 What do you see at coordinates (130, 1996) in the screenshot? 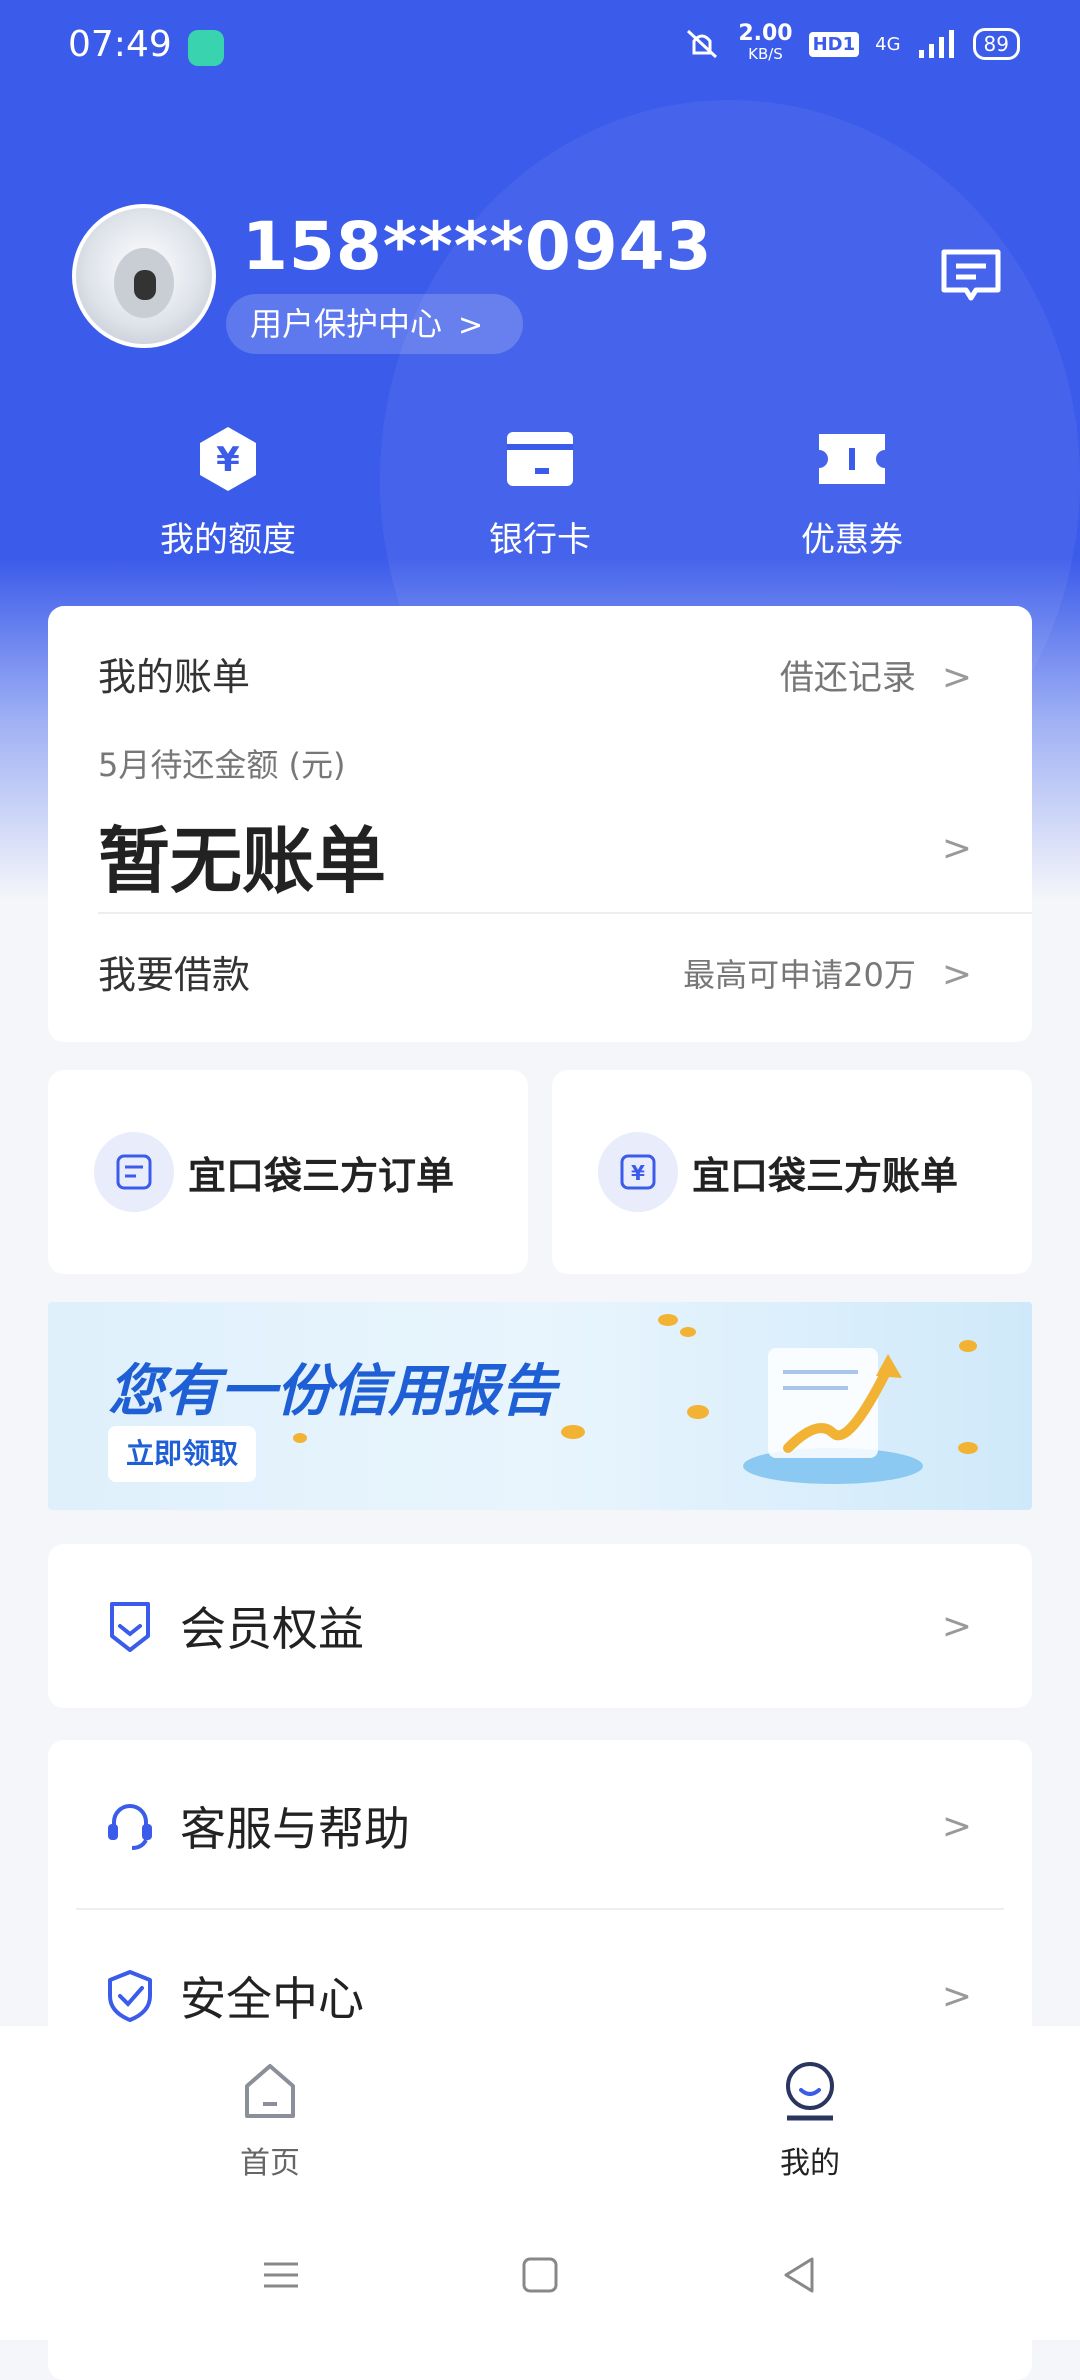
I see `shield-check-icon` at bounding box center [130, 1996].